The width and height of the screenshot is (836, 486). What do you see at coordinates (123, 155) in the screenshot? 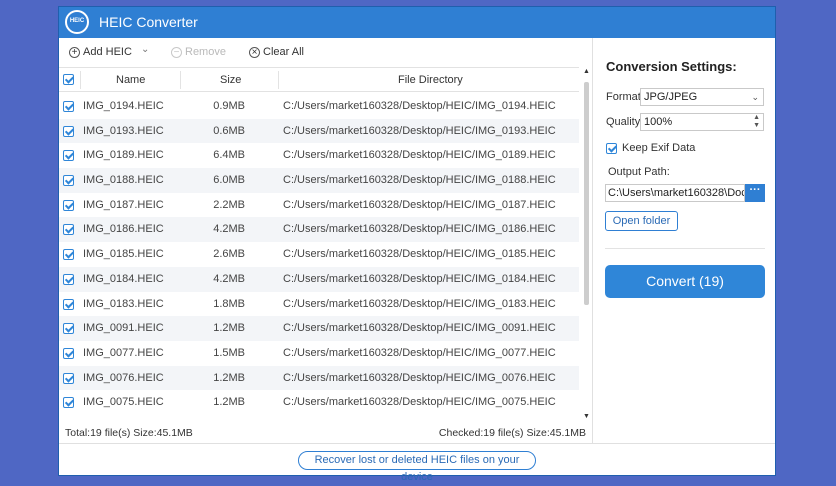
I see `file-name: IMG_0189.HEIC` at bounding box center [123, 155].